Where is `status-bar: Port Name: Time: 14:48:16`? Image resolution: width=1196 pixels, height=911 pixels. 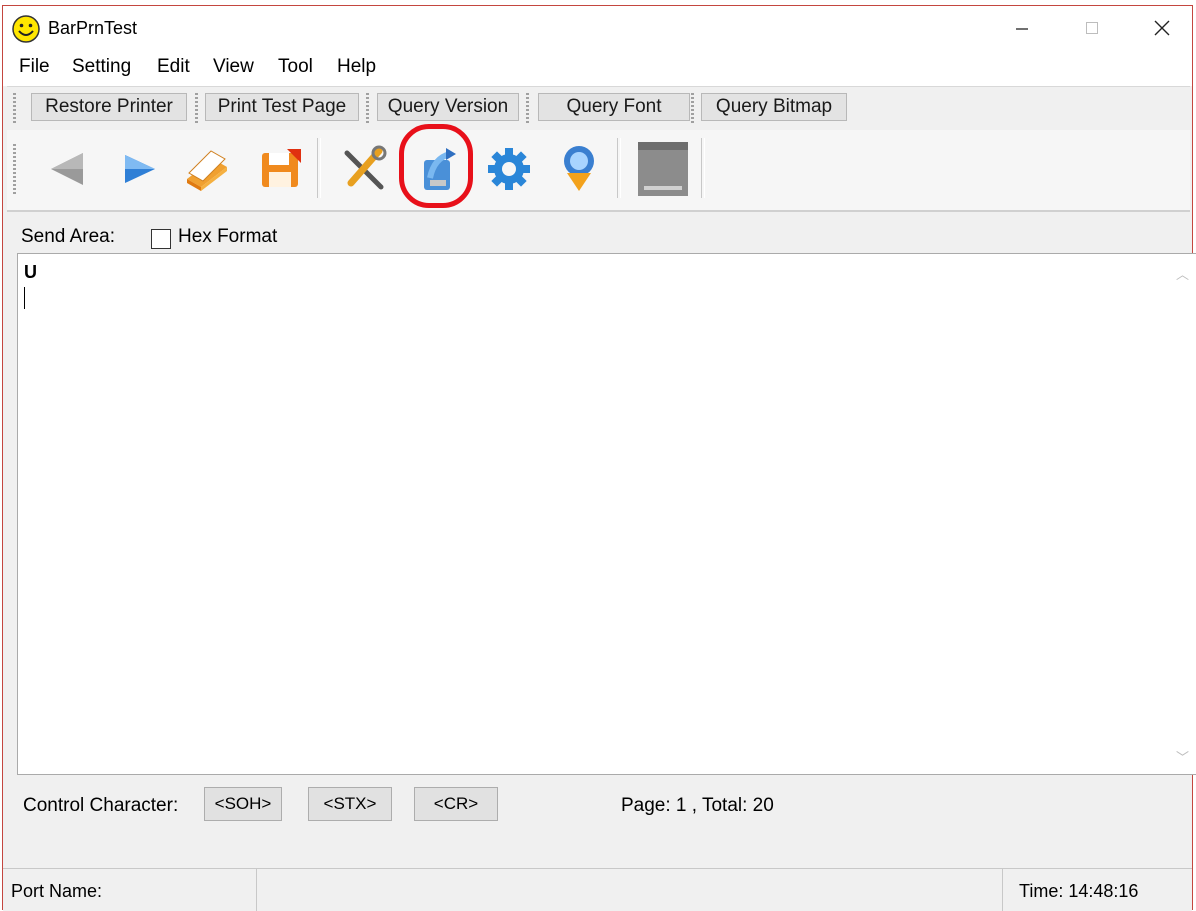 status-bar: Port Name: Time: 14:48:16 is located at coordinates (597, 889).